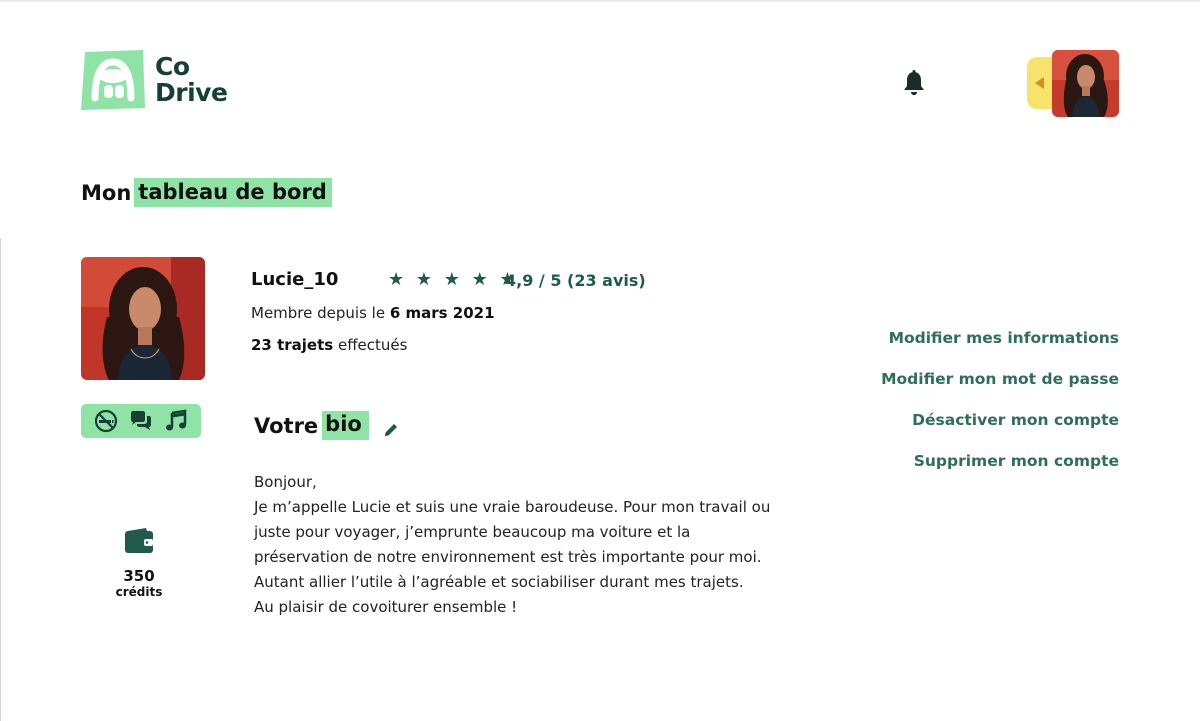  Describe the element at coordinates (139, 541) in the screenshot. I see `wallet-icon` at that location.